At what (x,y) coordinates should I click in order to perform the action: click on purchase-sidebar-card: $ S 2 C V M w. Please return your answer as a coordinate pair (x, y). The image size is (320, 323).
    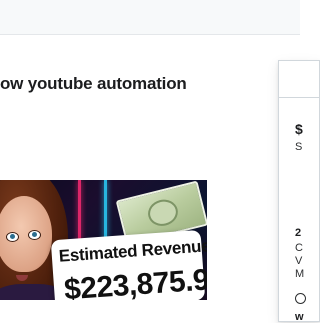
    Looking at the image, I should click on (299, 191).